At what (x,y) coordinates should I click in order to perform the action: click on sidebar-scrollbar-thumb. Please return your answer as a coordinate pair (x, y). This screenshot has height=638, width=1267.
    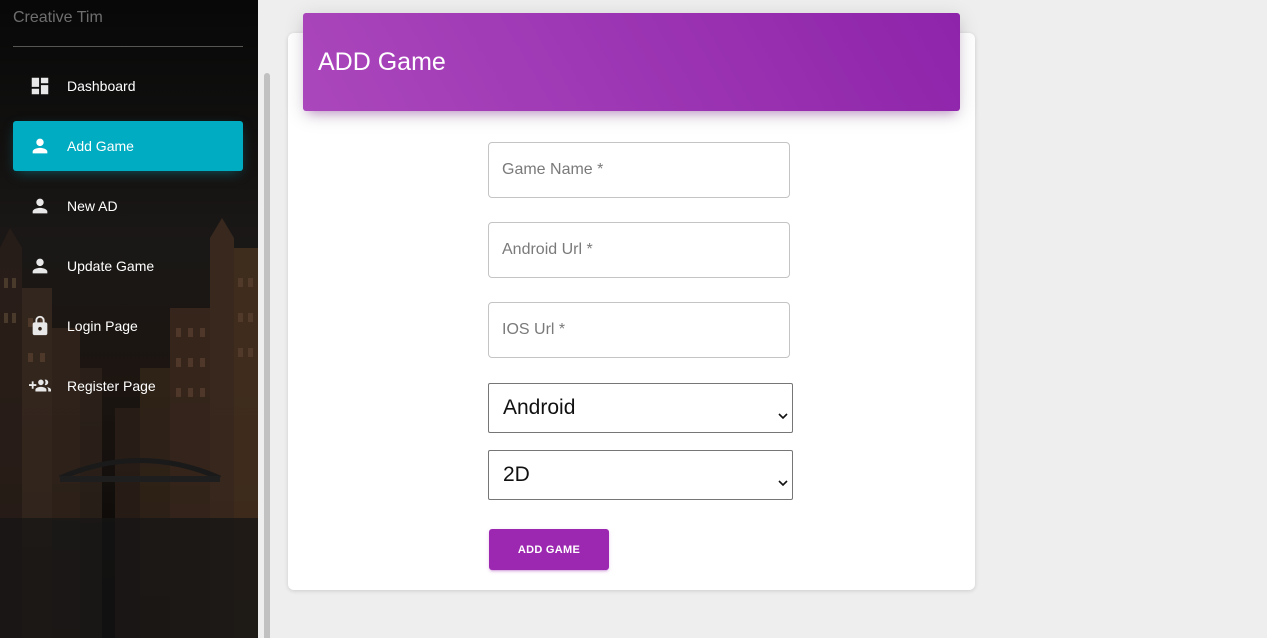
    Looking at the image, I should click on (267, 355).